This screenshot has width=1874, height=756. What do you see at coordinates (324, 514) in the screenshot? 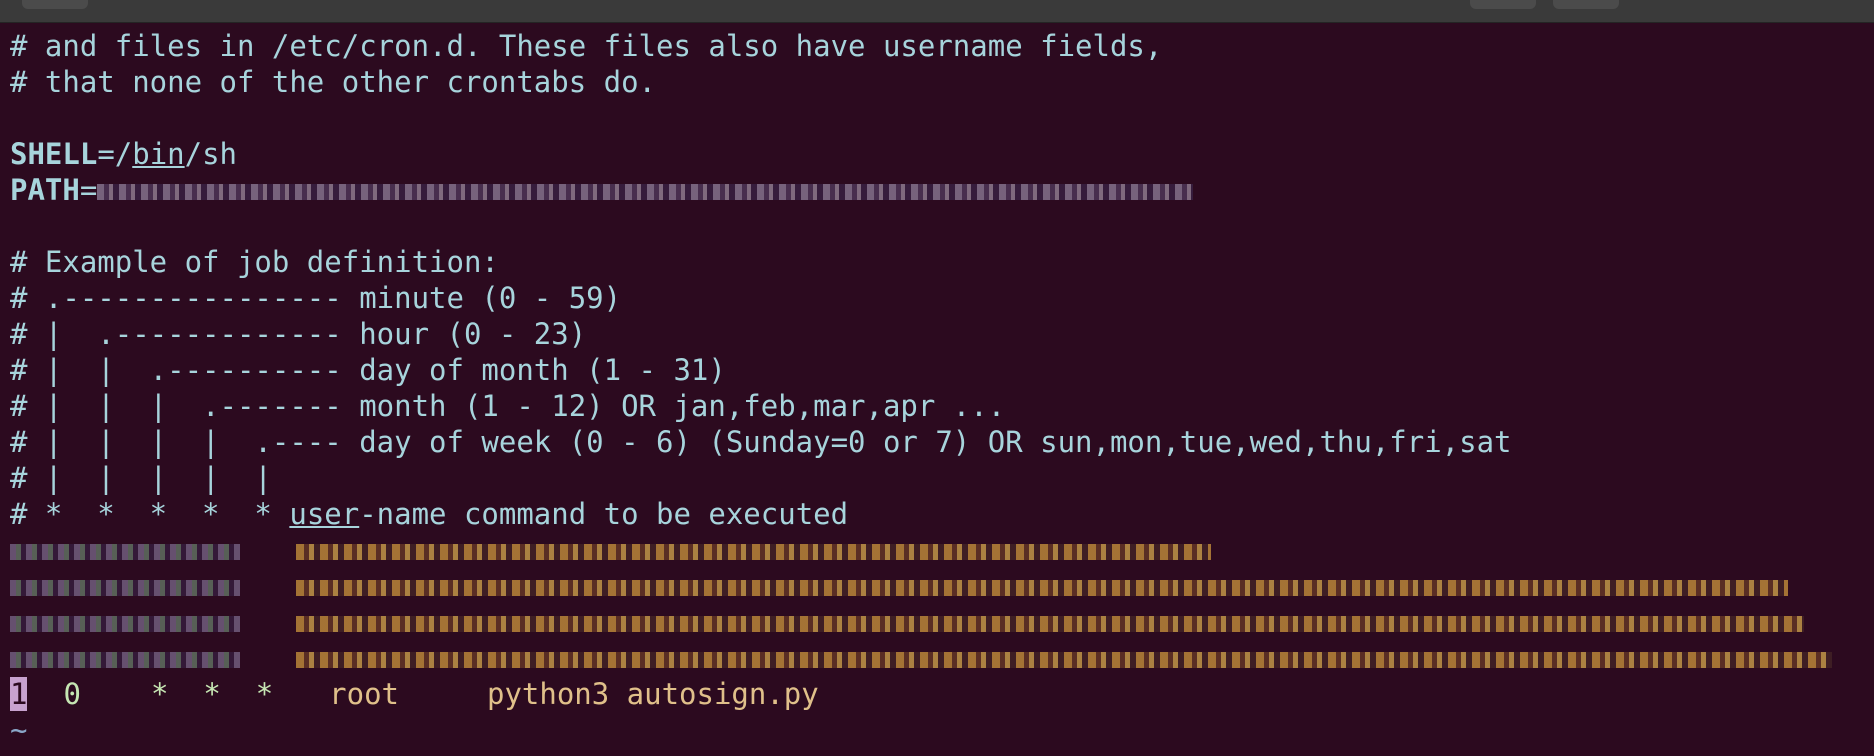
I see `comment-user-word: user` at bounding box center [324, 514].